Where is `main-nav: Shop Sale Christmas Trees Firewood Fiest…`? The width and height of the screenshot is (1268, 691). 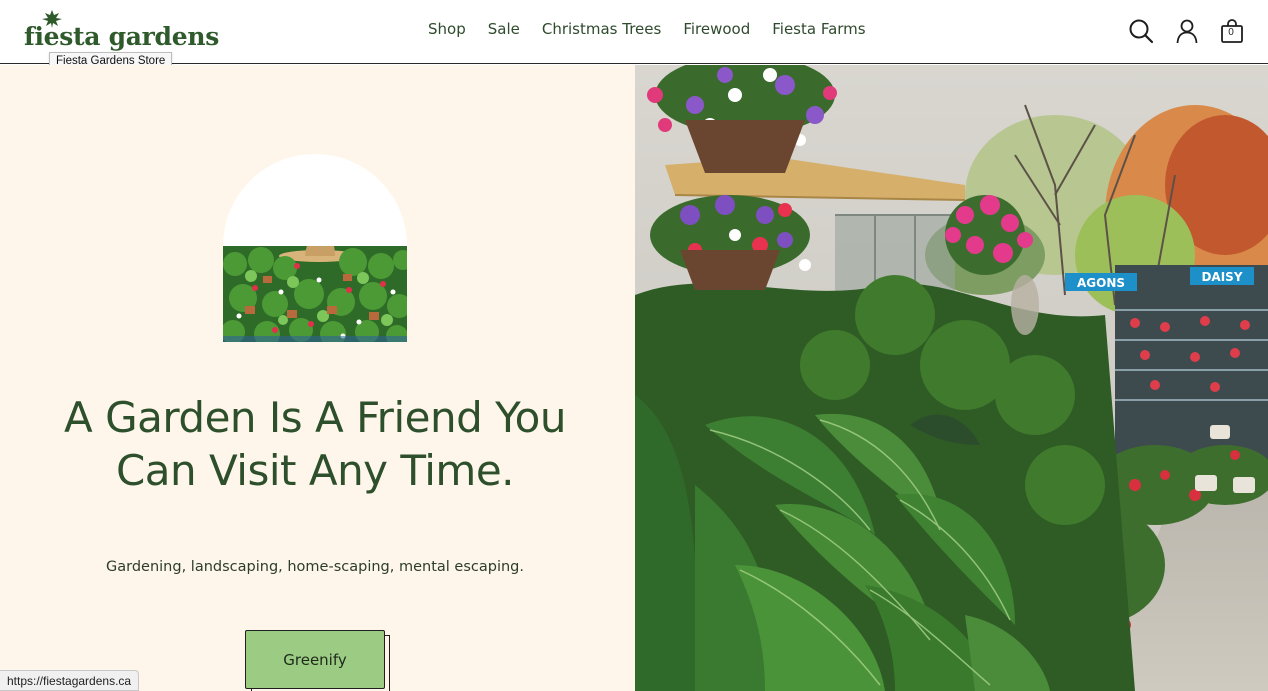 main-nav: Shop Sale Christmas Trees Firewood Fiest… is located at coordinates (647, 29).